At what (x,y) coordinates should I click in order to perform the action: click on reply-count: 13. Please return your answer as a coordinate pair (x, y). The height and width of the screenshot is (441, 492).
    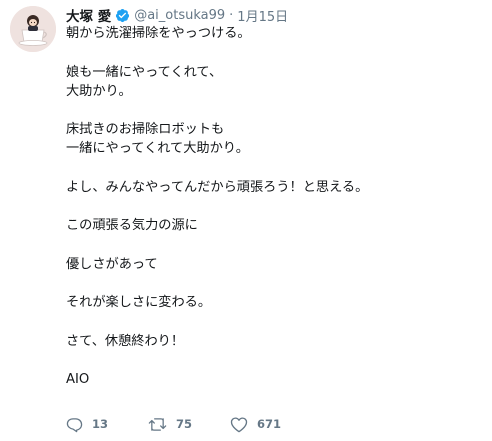
    Looking at the image, I should click on (100, 424).